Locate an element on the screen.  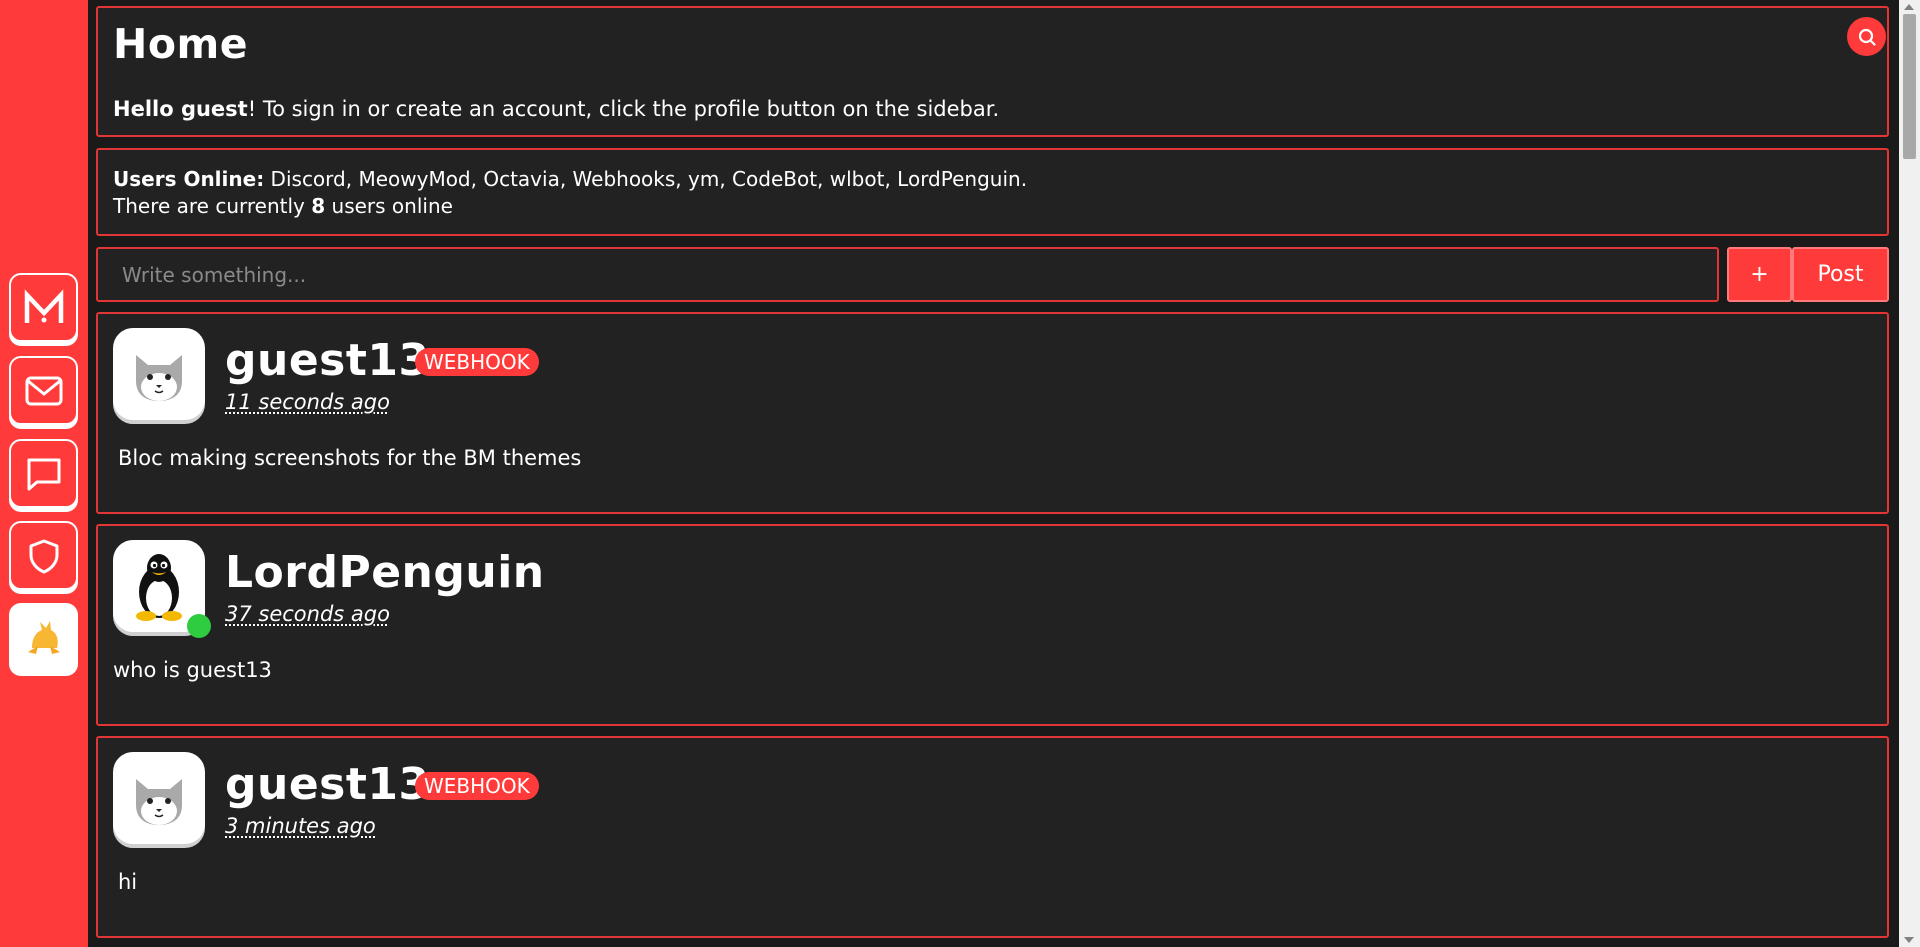
sidebar is located at coordinates (44, 473).